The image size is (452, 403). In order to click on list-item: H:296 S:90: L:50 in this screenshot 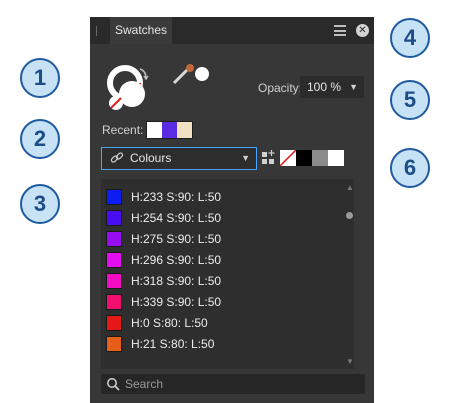, I will do `click(221, 260)`.